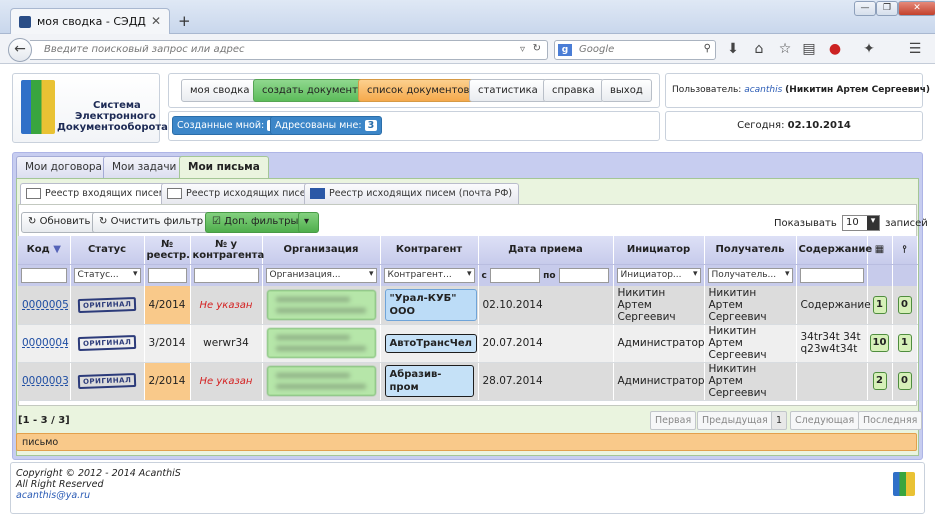 The height and width of the screenshot is (523, 935). Describe the element at coordinates (750, 250) in the screenshot. I see `col-recipient: Получатель` at that location.